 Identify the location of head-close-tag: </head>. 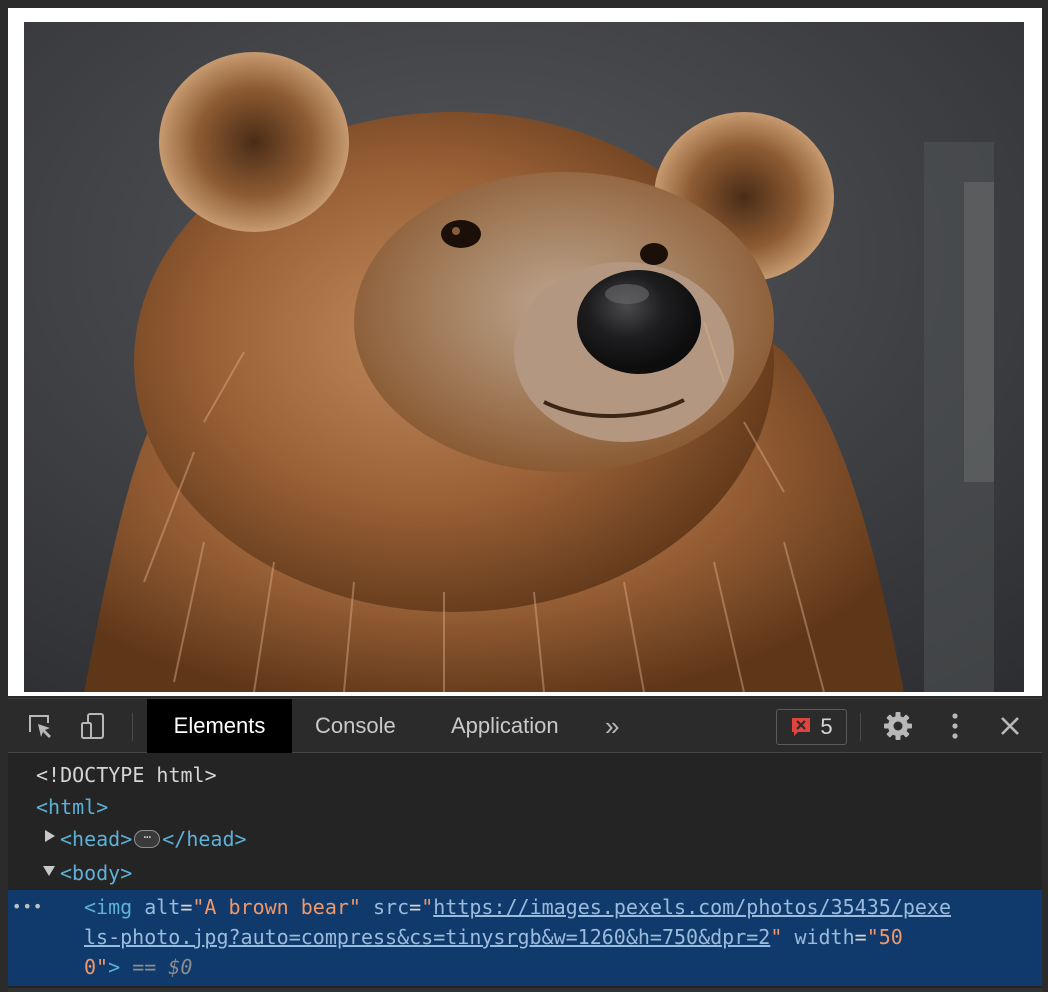
(204, 839).